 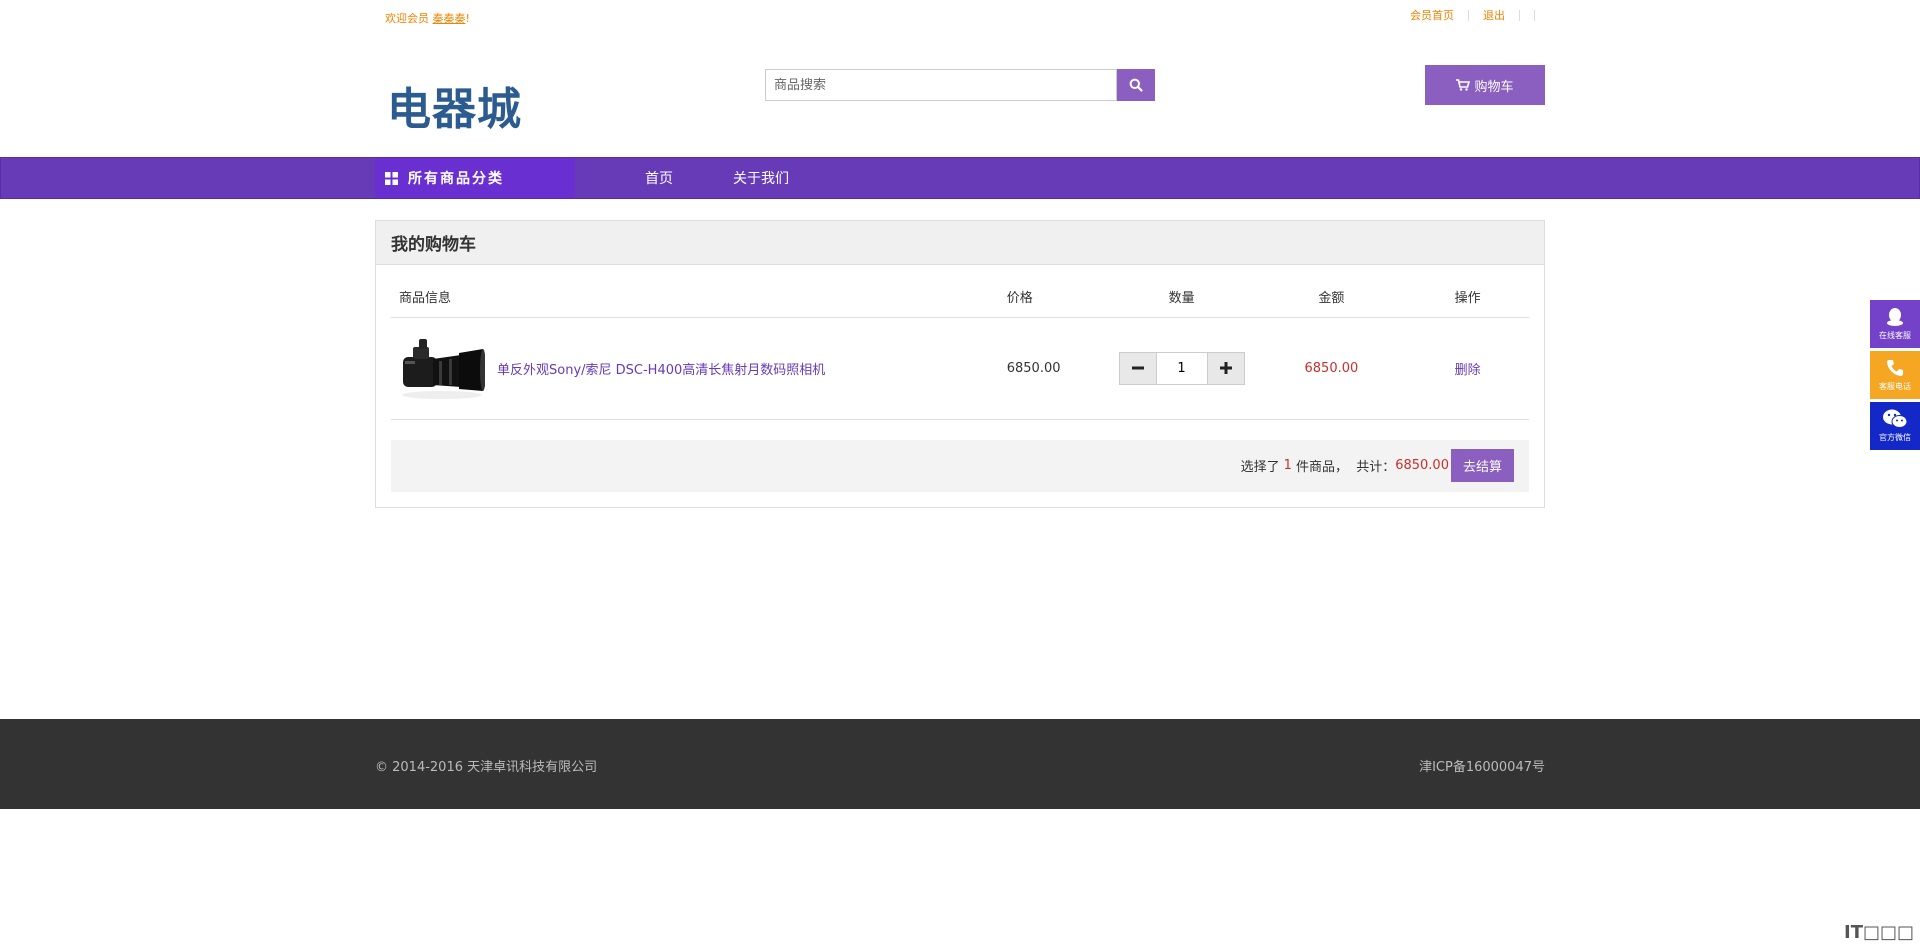 I want to click on qq-penguin-icon, so click(x=1895, y=317).